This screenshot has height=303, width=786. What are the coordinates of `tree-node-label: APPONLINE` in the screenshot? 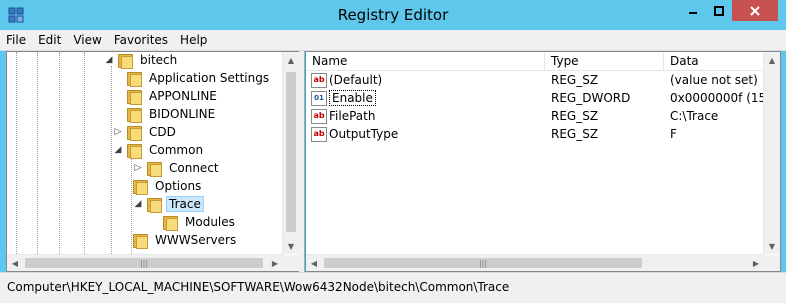 It's located at (183, 96).